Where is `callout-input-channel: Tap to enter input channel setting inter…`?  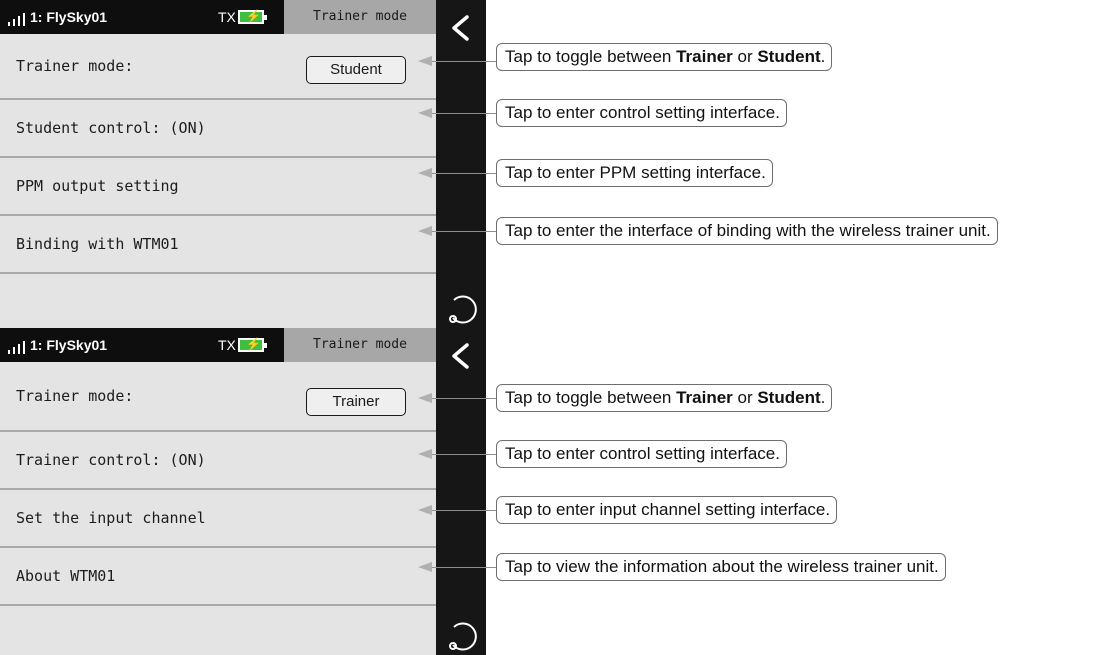
callout-input-channel: Tap to enter input channel setting inter… is located at coordinates (667, 510).